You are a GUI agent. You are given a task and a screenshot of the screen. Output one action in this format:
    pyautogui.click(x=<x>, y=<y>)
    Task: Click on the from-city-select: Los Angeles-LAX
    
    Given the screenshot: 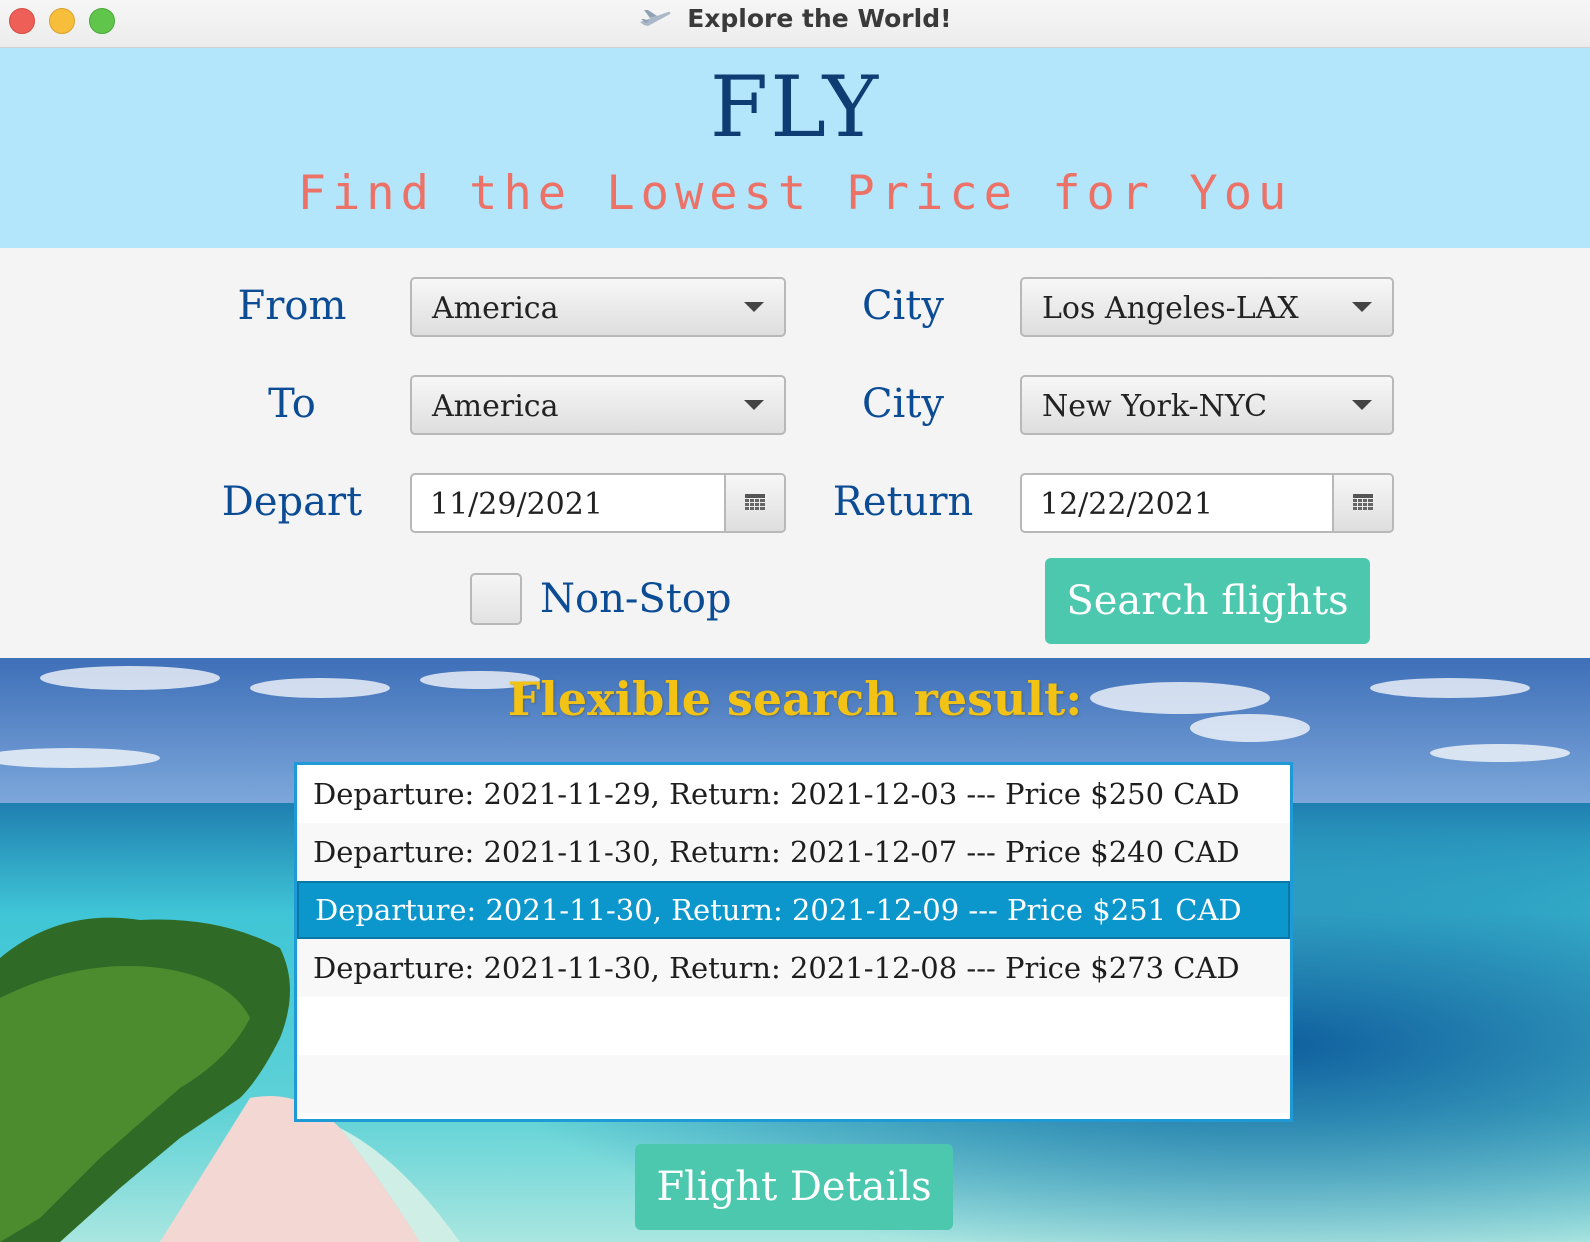 What is the action you would take?
    pyautogui.click(x=1207, y=307)
    